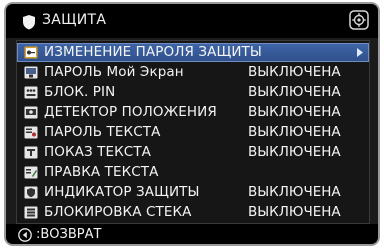 The height and width of the screenshot is (248, 384). Describe the element at coordinates (74, 20) in the screenshot. I see `menu-title: ЗАЩИТА` at that location.